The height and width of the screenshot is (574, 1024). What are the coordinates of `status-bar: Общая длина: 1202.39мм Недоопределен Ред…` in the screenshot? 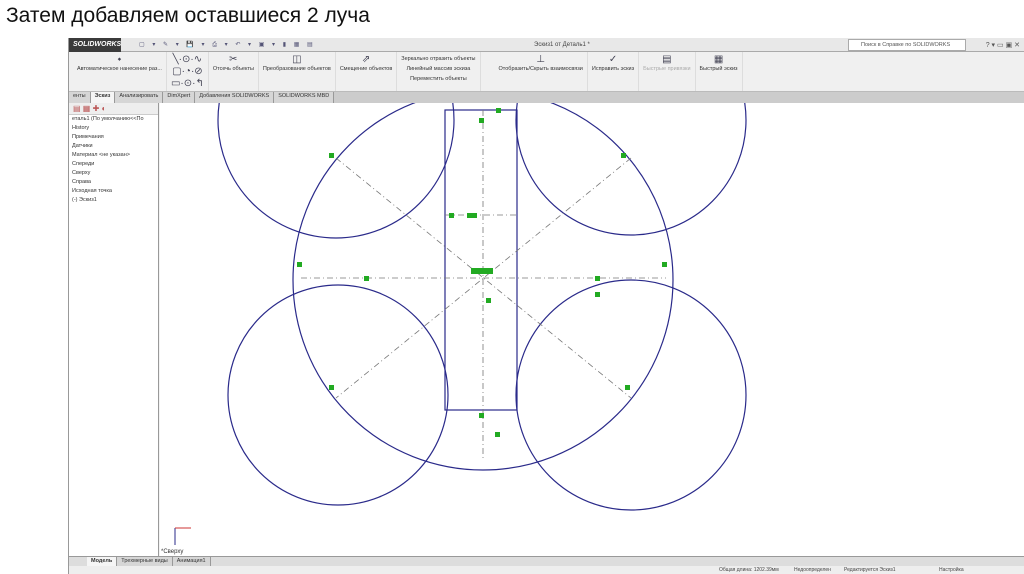 It's located at (546, 570).